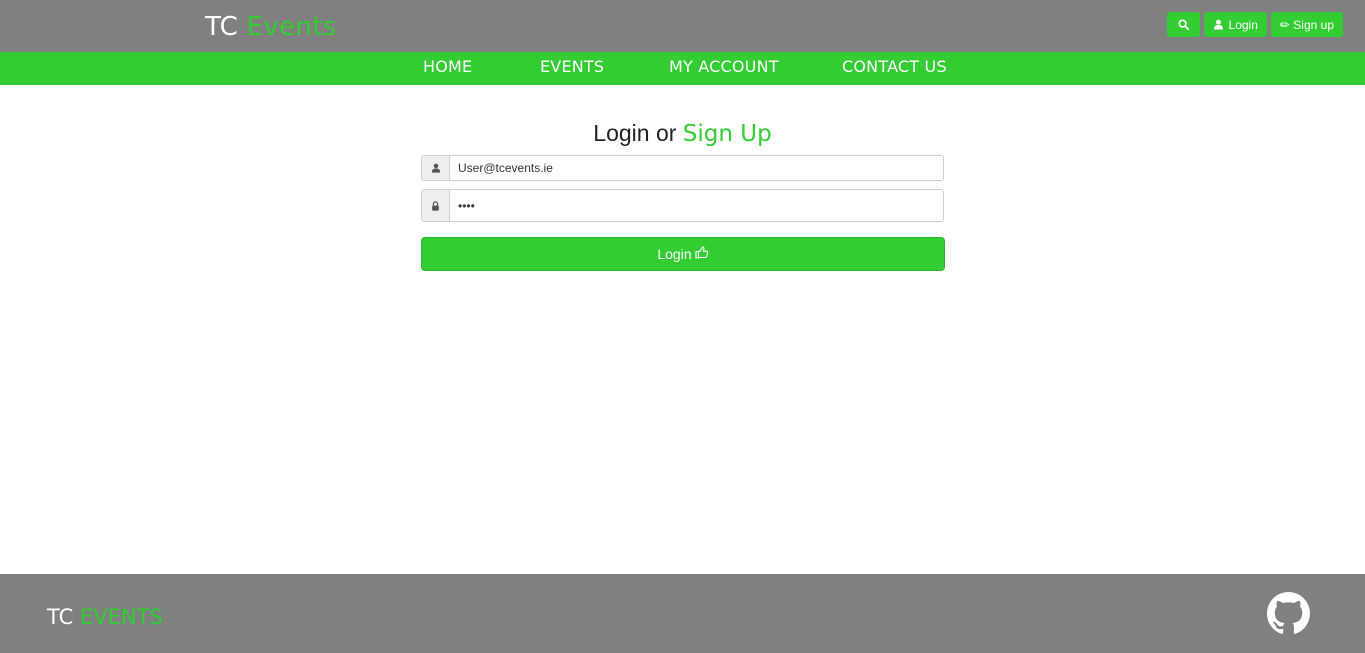 This screenshot has height=653, width=1365. Describe the element at coordinates (674, 254) in the screenshot. I see `login-submit-label: Login` at that location.